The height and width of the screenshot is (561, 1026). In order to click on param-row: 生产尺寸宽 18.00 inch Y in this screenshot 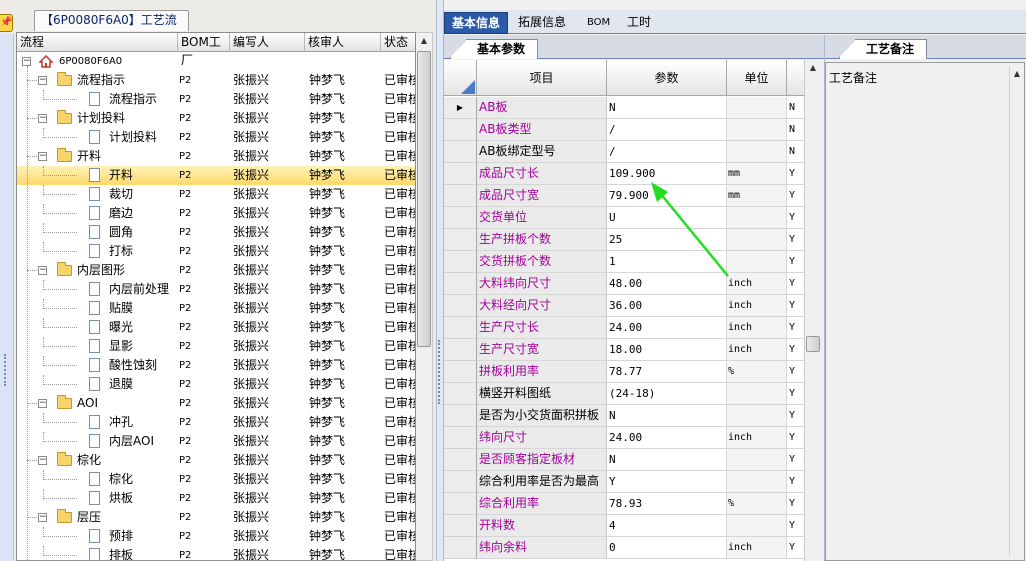, I will do `click(624, 350)`.